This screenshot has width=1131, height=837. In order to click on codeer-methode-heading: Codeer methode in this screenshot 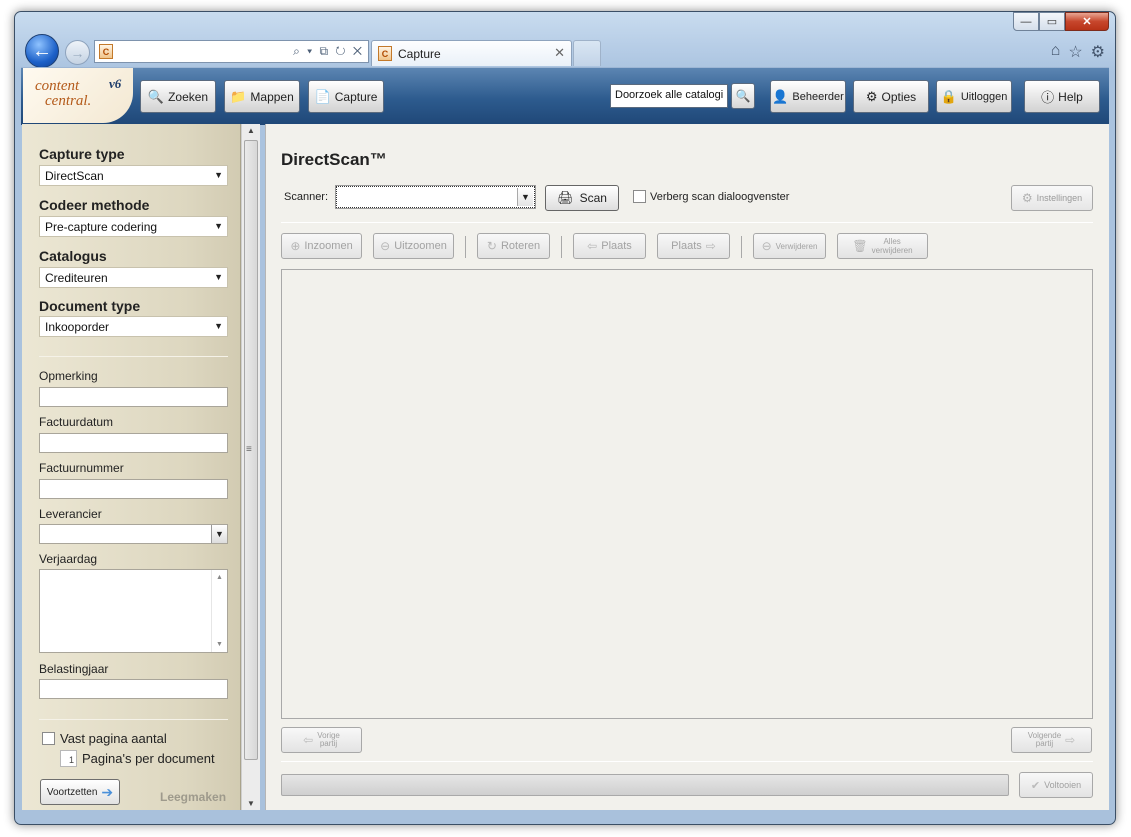, I will do `click(94, 205)`.